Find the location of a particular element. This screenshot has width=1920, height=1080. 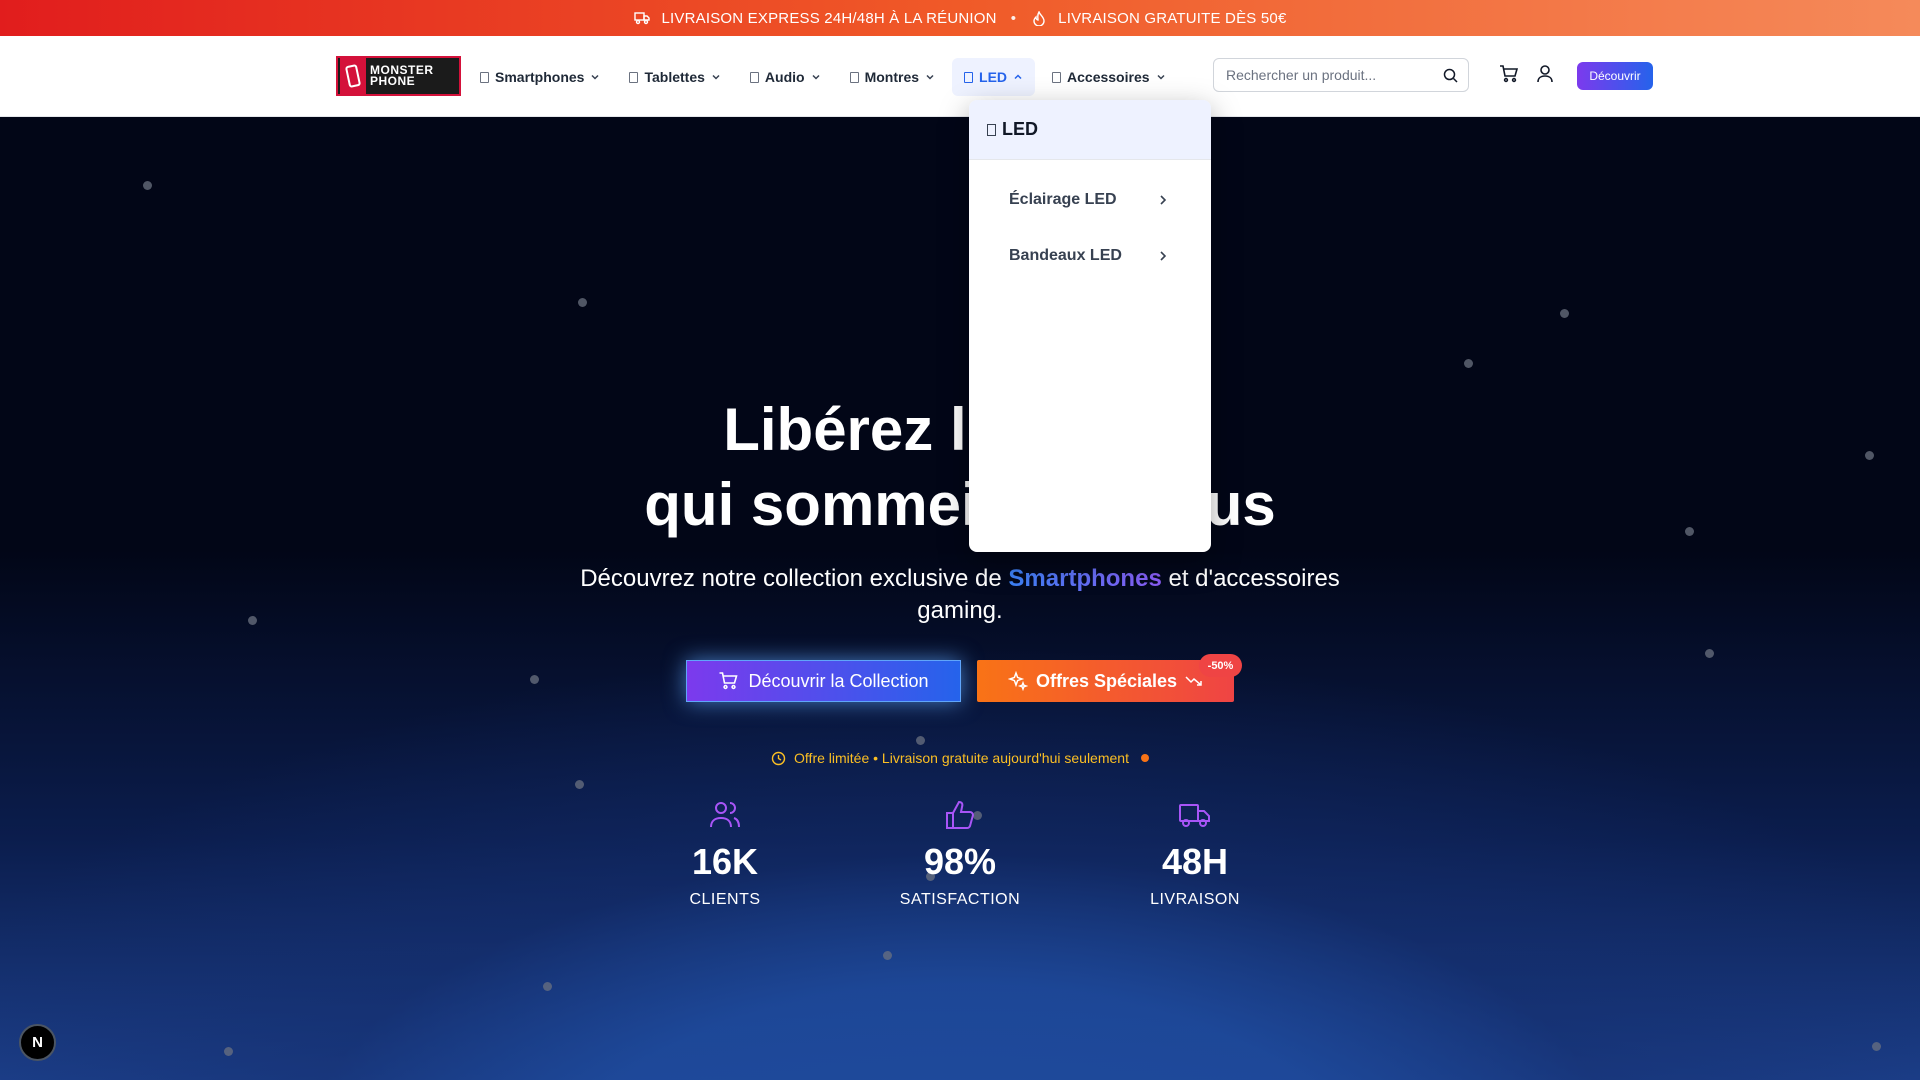

user-icon is located at coordinates (1545, 74).